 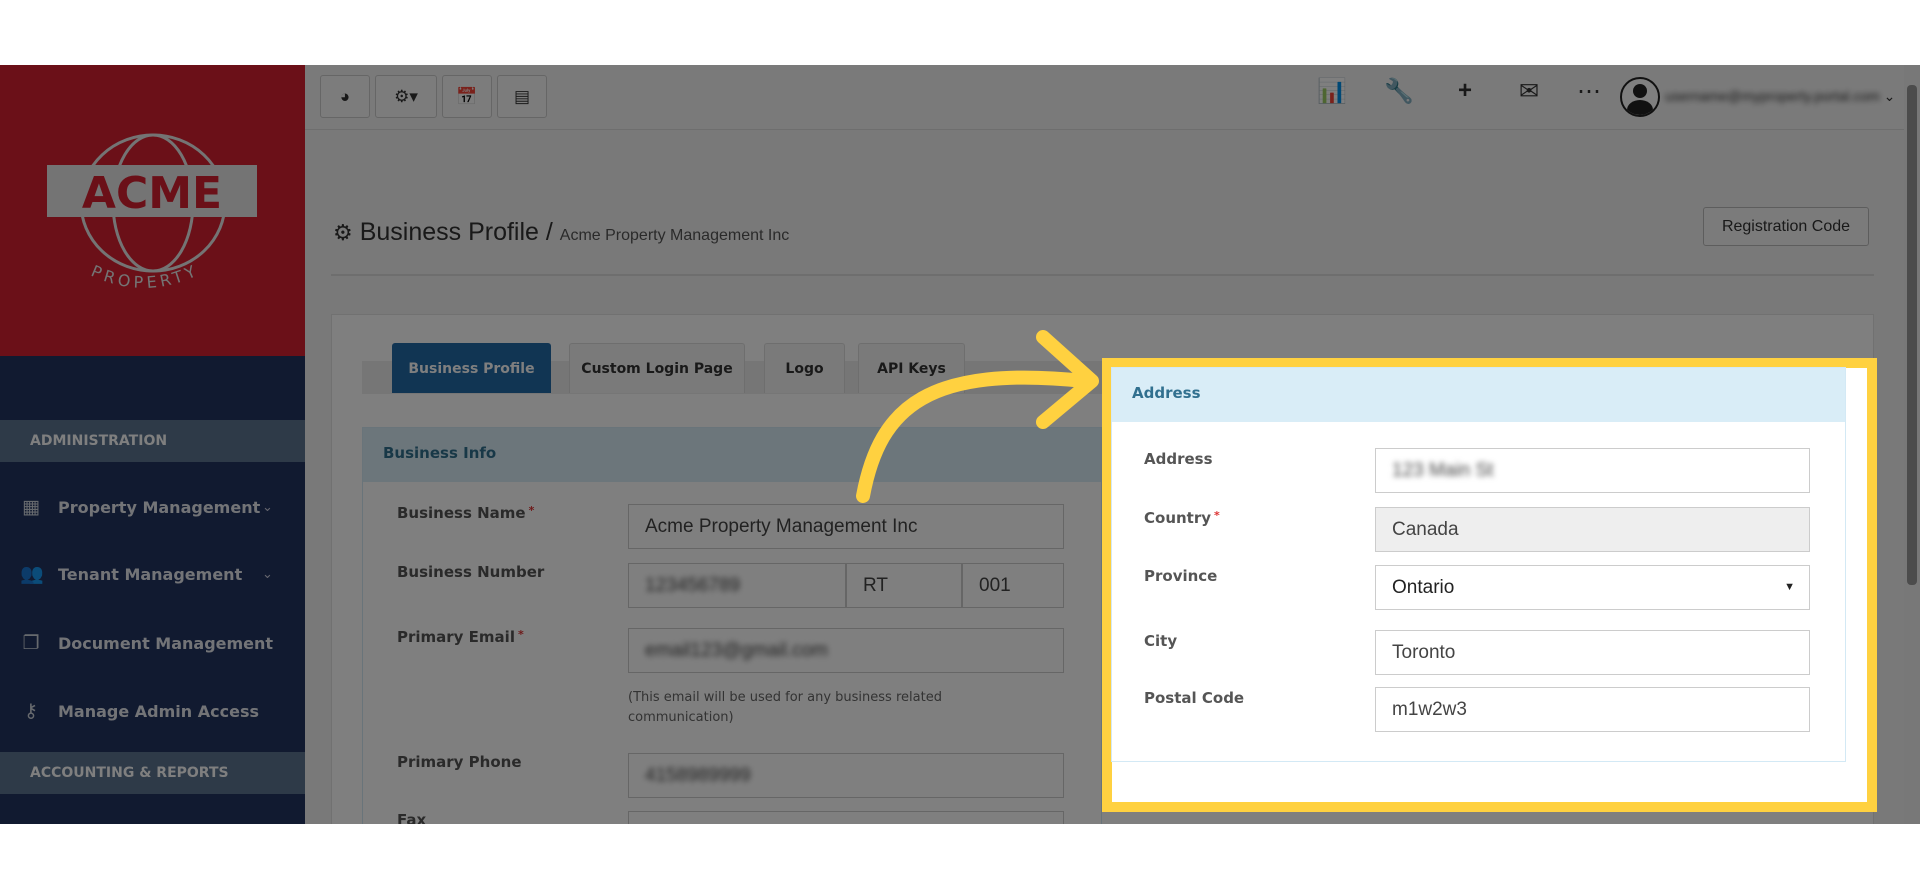 What do you see at coordinates (977, 416) in the screenshot?
I see `pointer-arrow-icon` at bounding box center [977, 416].